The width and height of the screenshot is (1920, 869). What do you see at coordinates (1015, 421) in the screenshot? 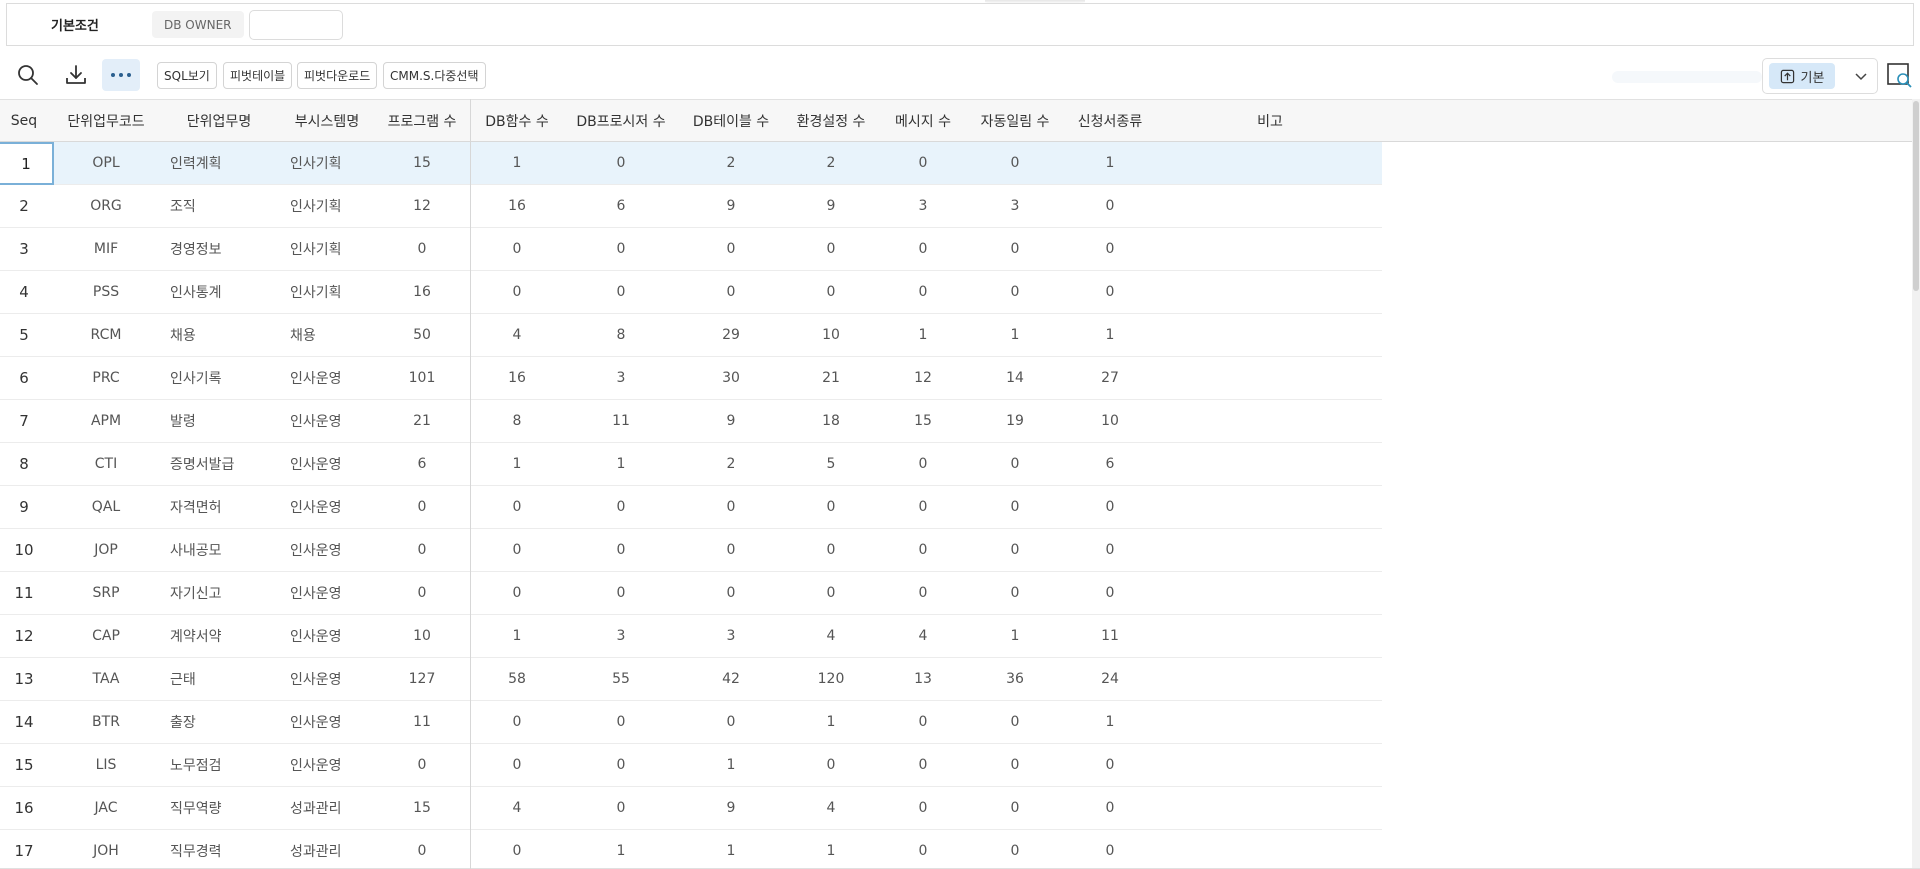
I see `cell-auto-notify-count: 19` at bounding box center [1015, 421].